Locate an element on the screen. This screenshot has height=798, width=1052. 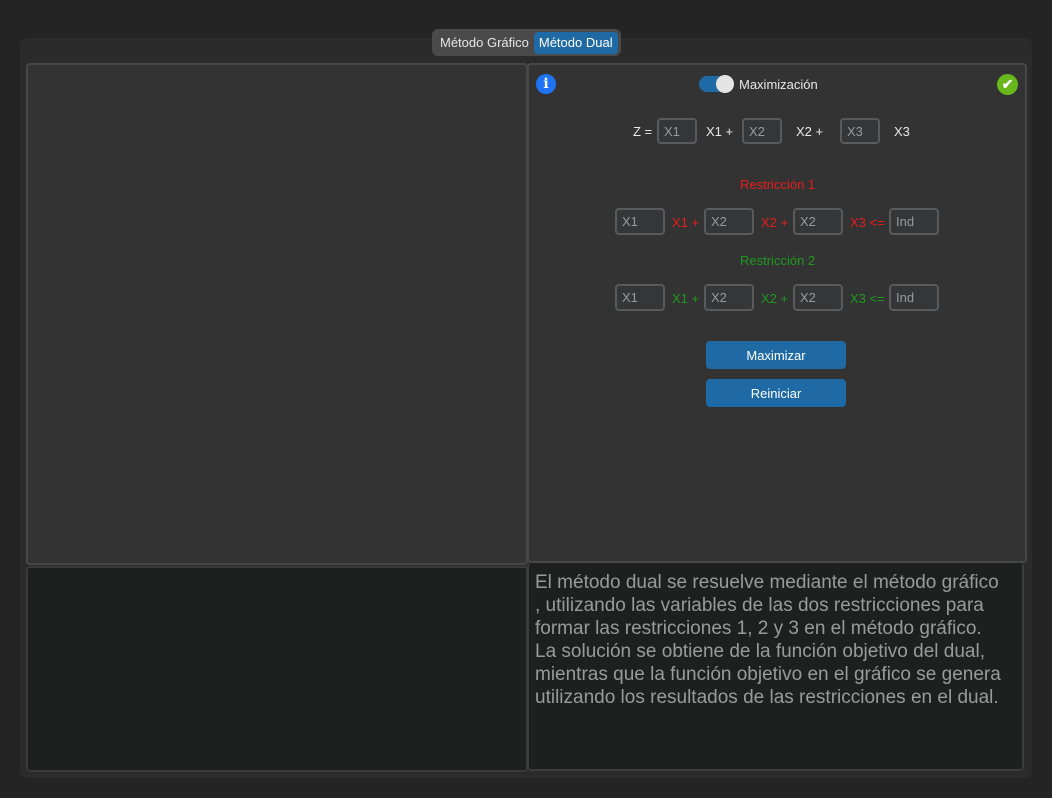
restriction-1-ind-input is located at coordinates (914, 221).